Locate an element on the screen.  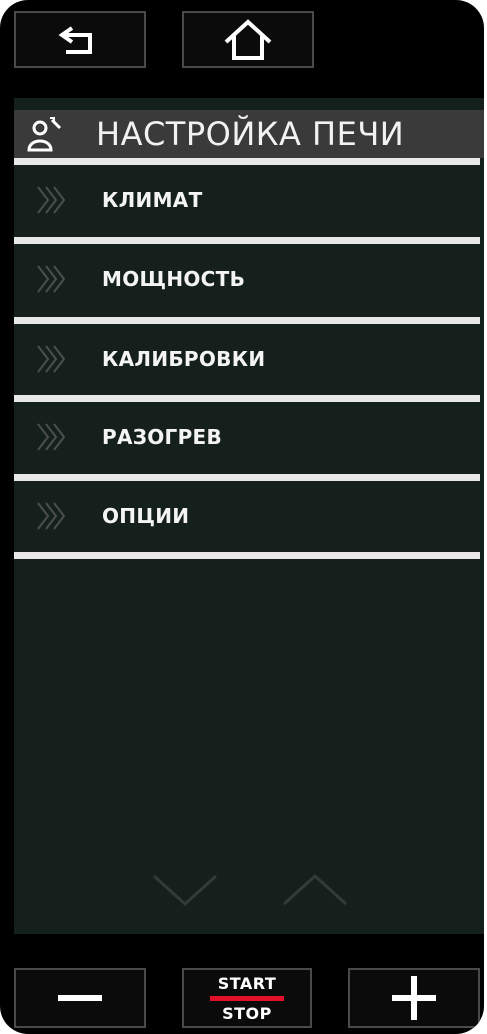
minus-icon is located at coordinates (80, 998).